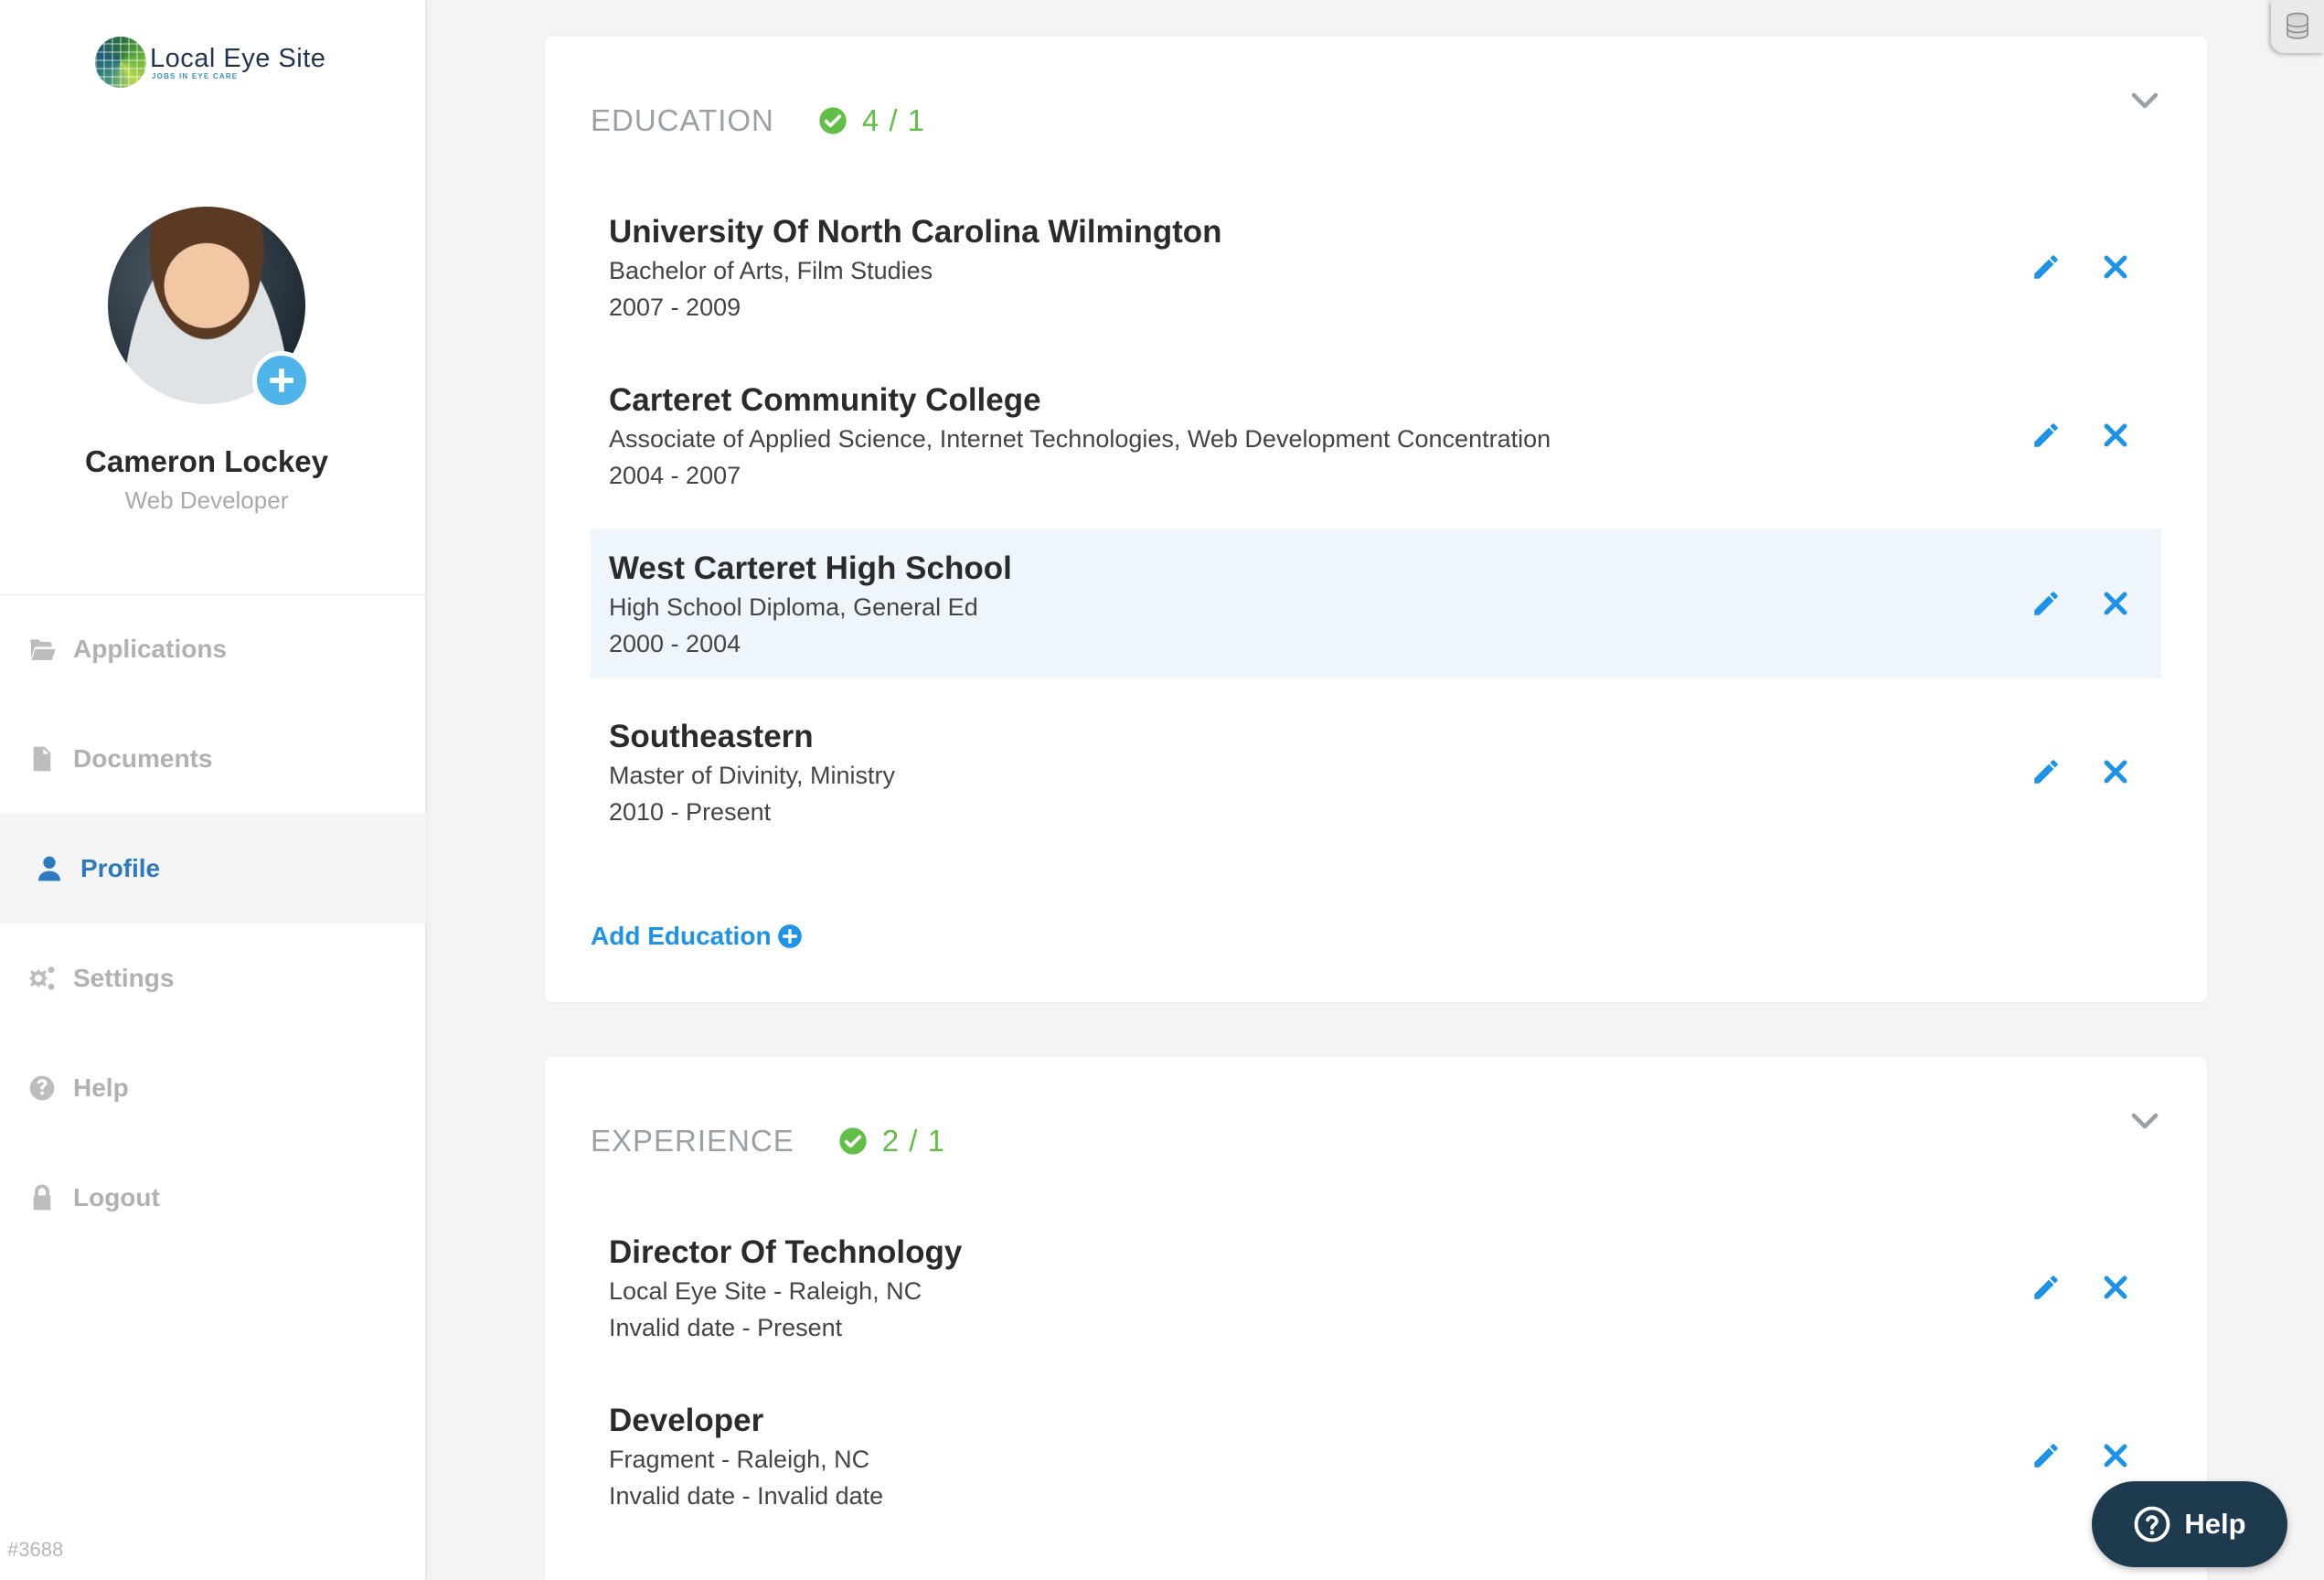 The width and height of the screenshot is (2324, 1580). Describe the element at coordinates (675, 475) in the screenshot. I see `entry-dates: 2004 - 2007` at that location.